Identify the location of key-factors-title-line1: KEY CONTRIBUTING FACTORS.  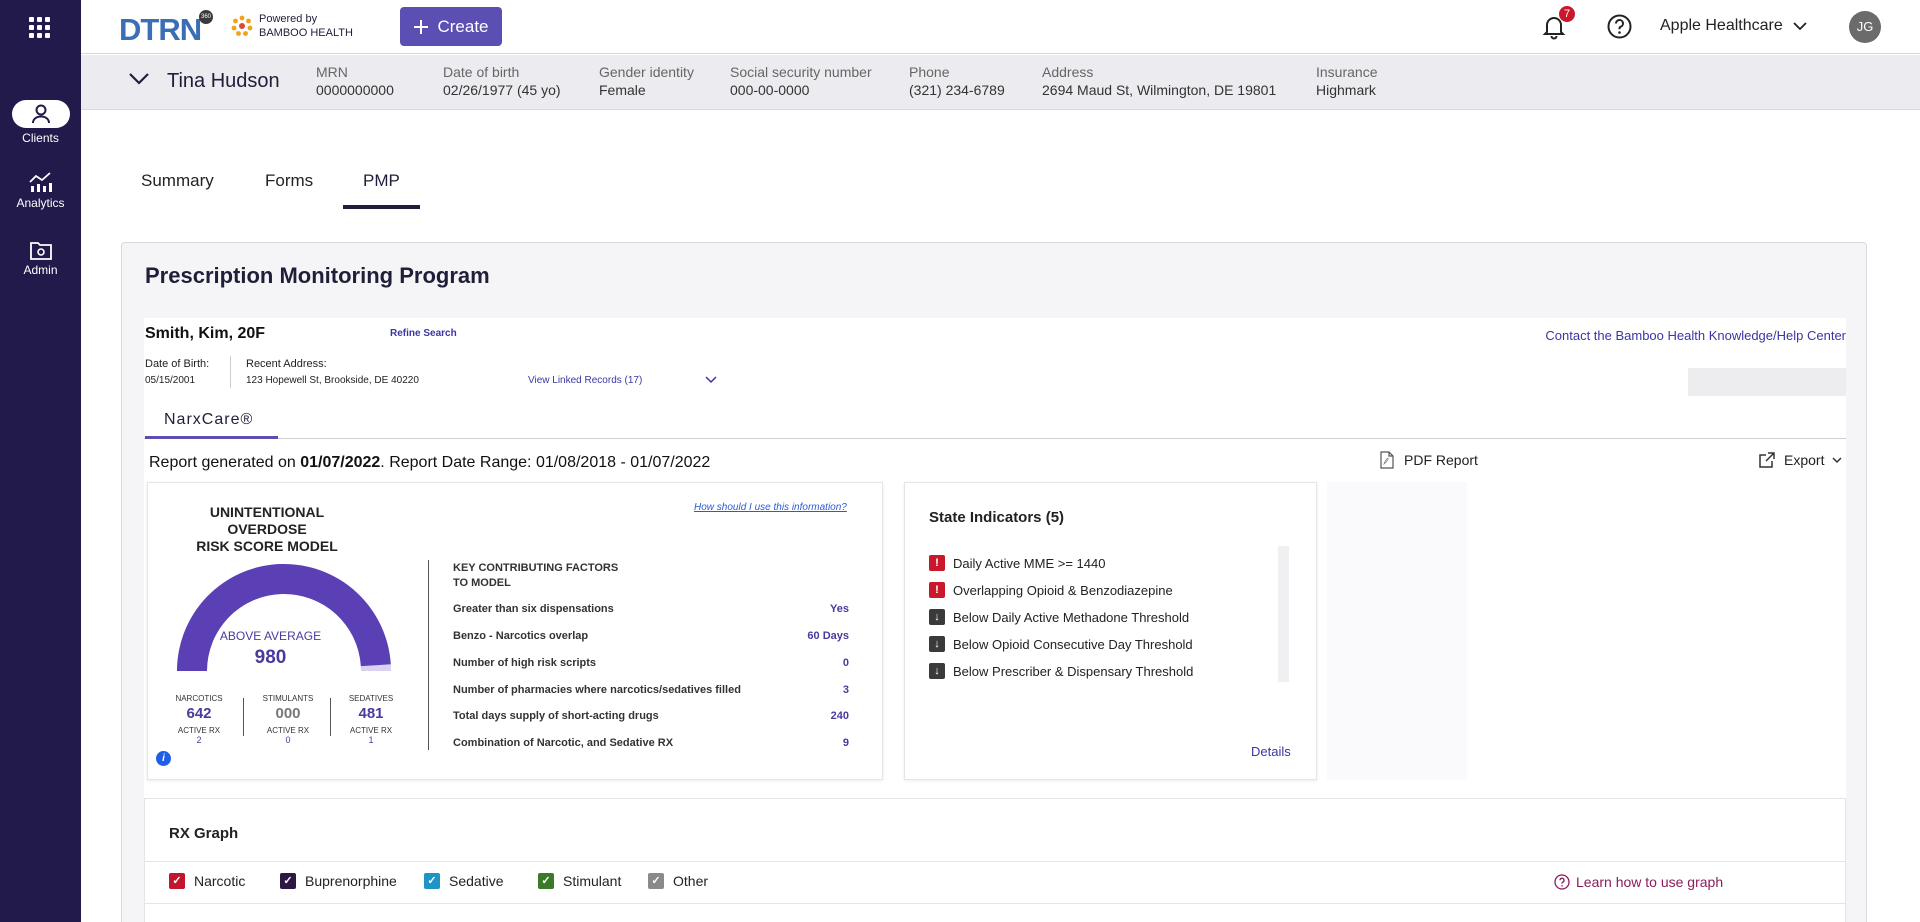
(536, 568).